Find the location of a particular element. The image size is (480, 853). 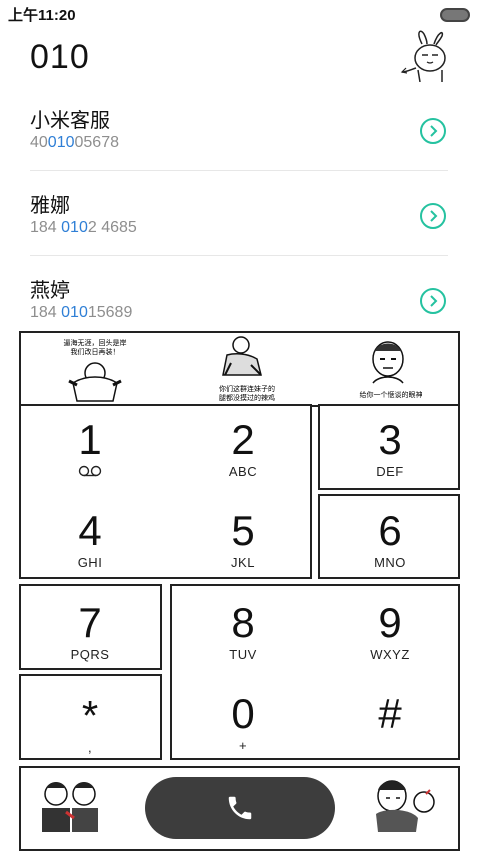

key-letters: ABC is located at coordinates (243, 471).